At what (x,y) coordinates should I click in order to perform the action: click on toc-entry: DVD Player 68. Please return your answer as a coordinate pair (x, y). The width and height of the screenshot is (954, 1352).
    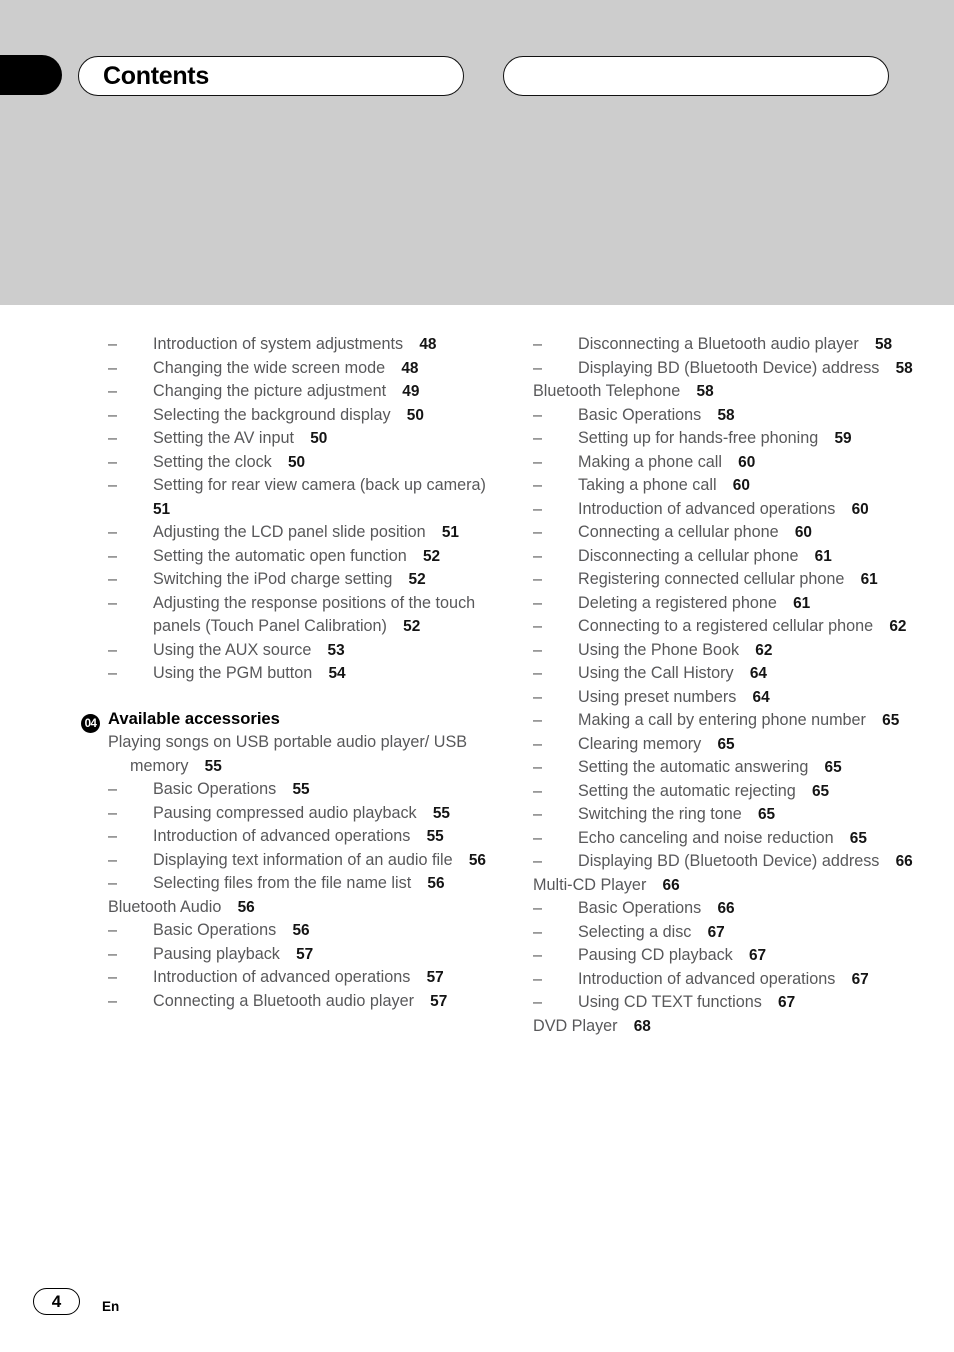
    Looking at the image, I should click on (733, 1027).